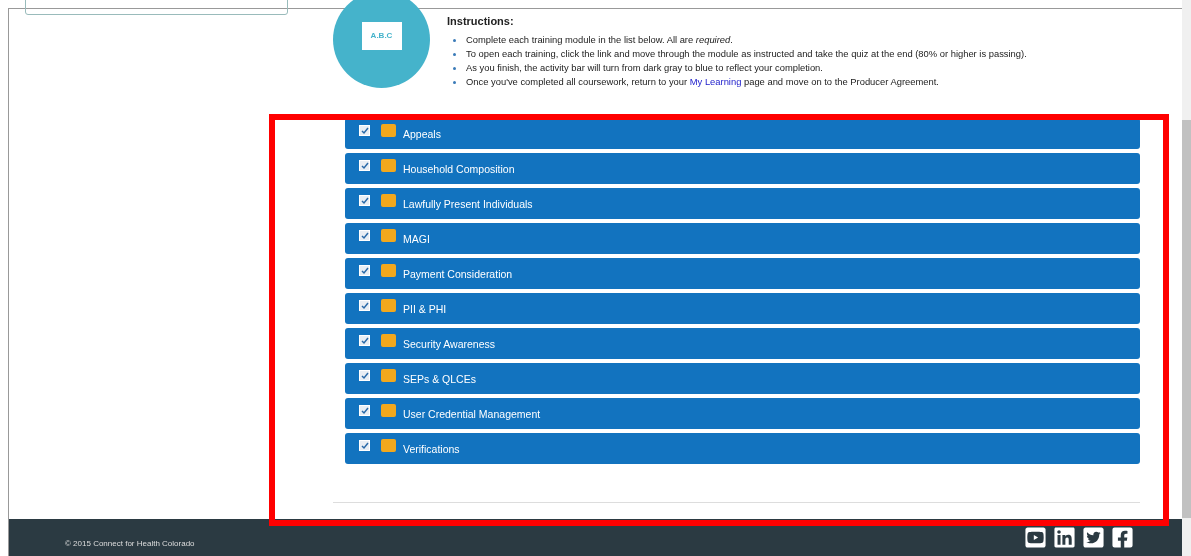 This screenshot has width=1191, height=556. I want to click on module-title: User Credential Management, so click(472, 413).